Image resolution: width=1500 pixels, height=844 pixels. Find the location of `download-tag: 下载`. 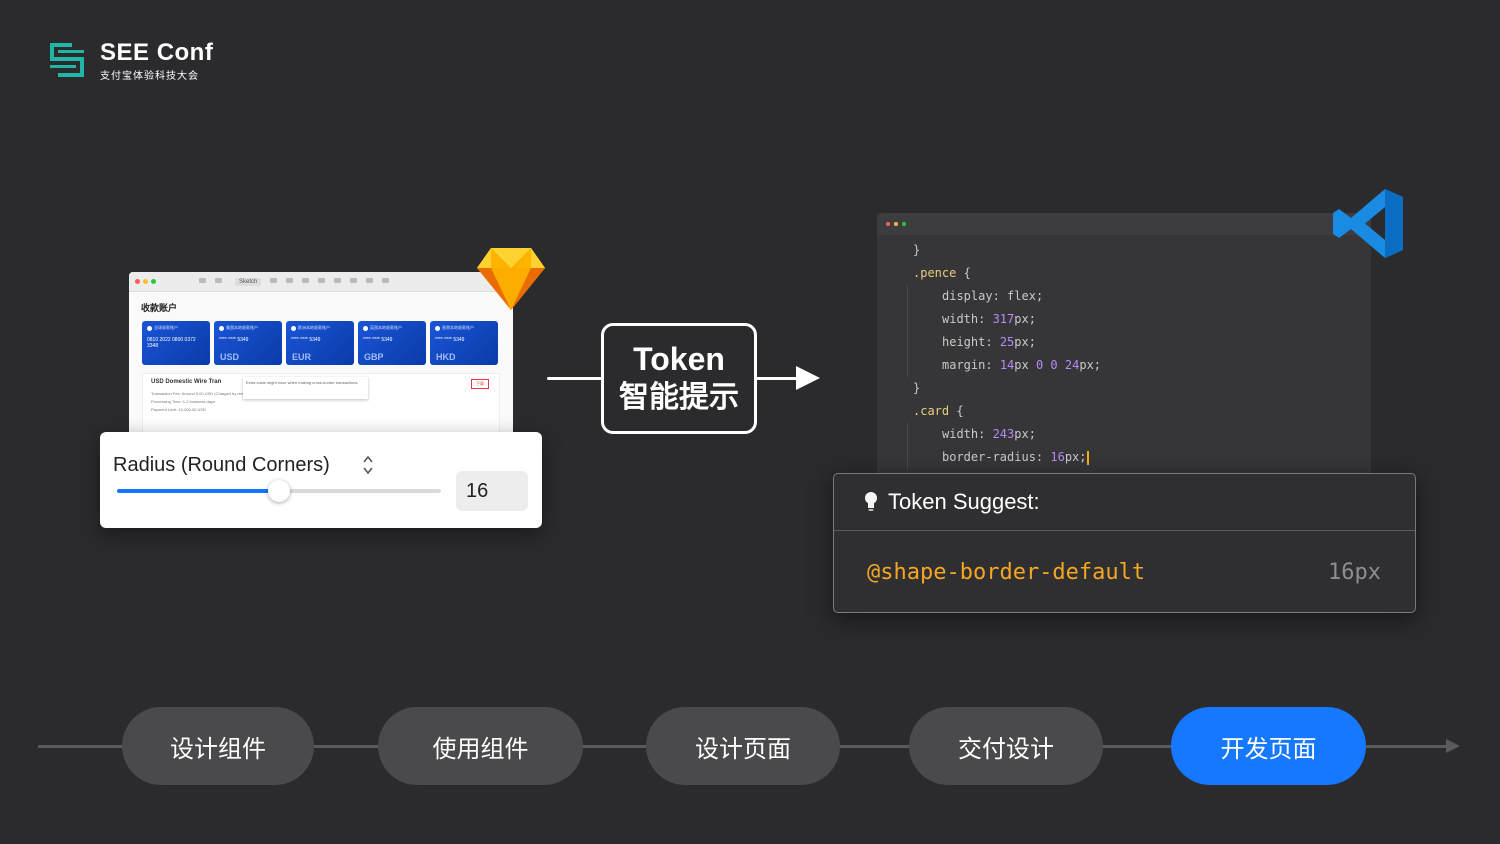

download-tag: 下载 is located at coordinates (480, 384).